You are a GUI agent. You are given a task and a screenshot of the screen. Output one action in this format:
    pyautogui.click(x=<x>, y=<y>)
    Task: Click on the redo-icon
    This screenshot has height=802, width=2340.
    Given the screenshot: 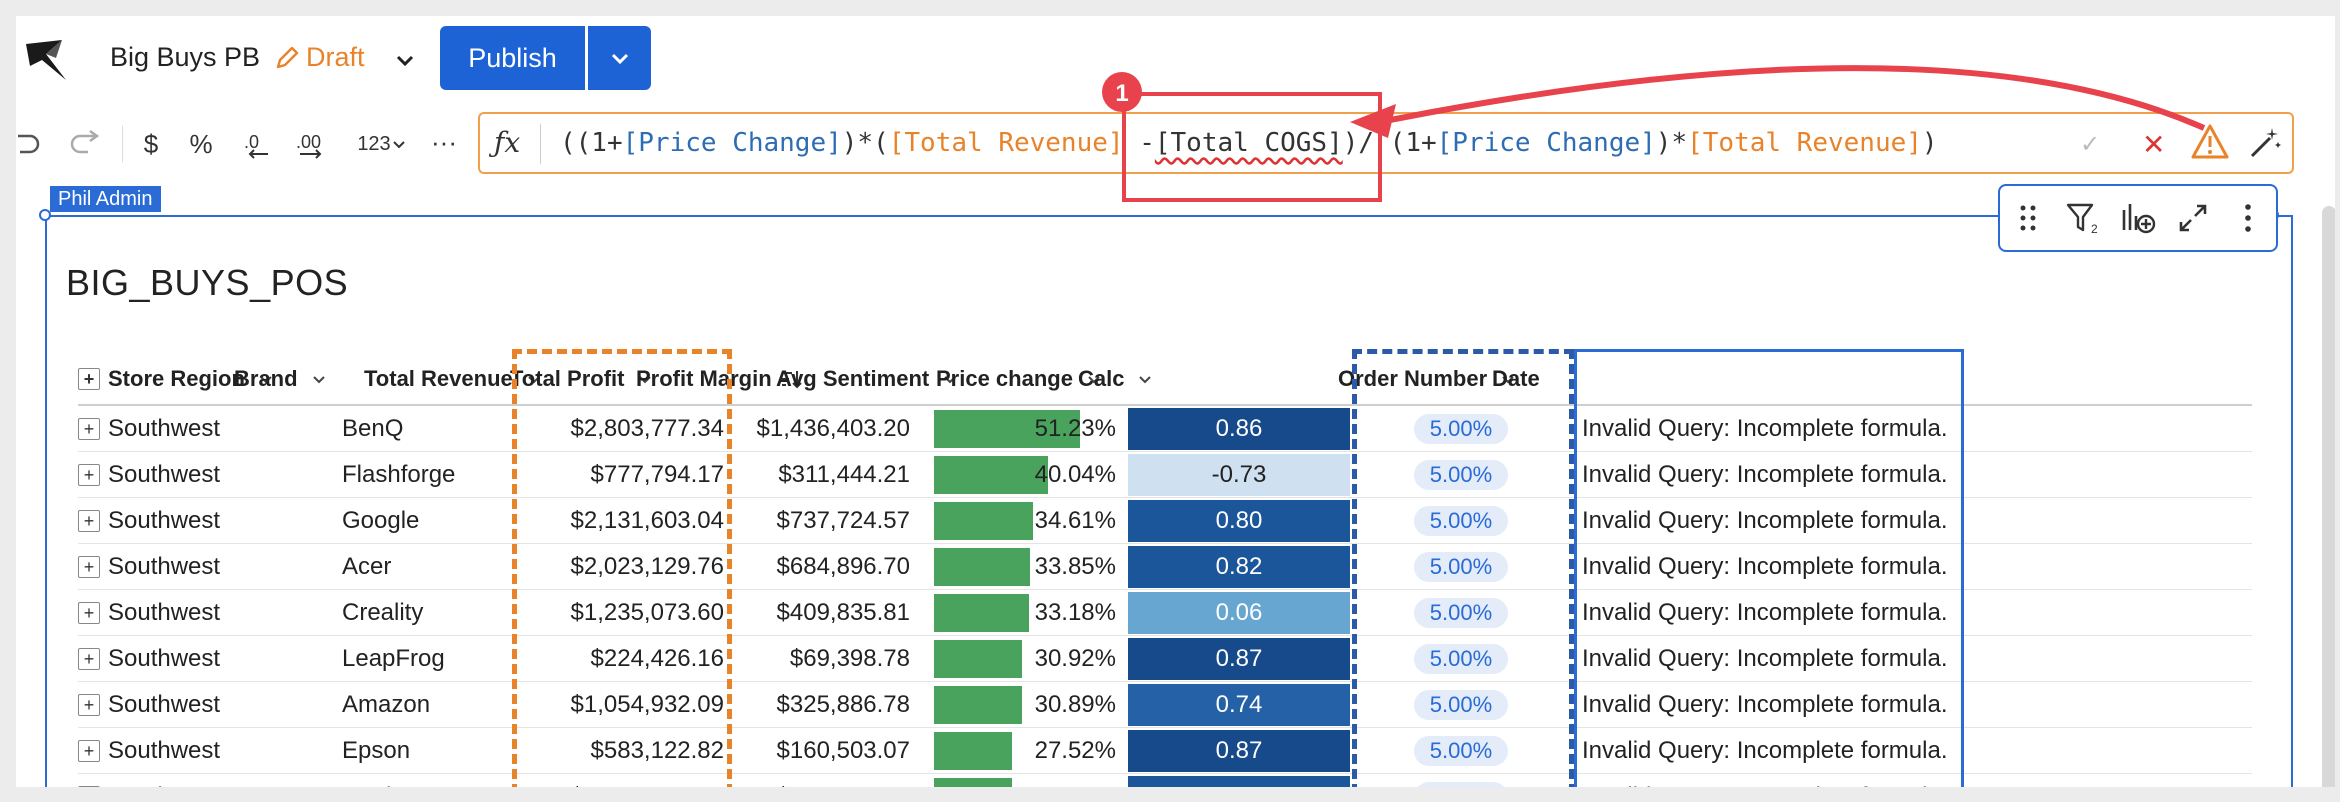 What is the action you would take?
    pyautogui.click(x=83, y=143)
    